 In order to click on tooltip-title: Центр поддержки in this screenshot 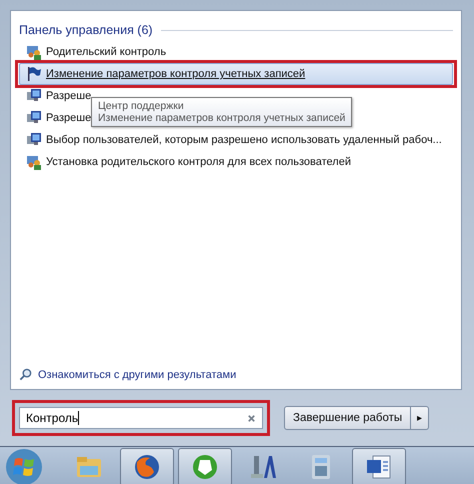, I will do `click(141, 106)`.